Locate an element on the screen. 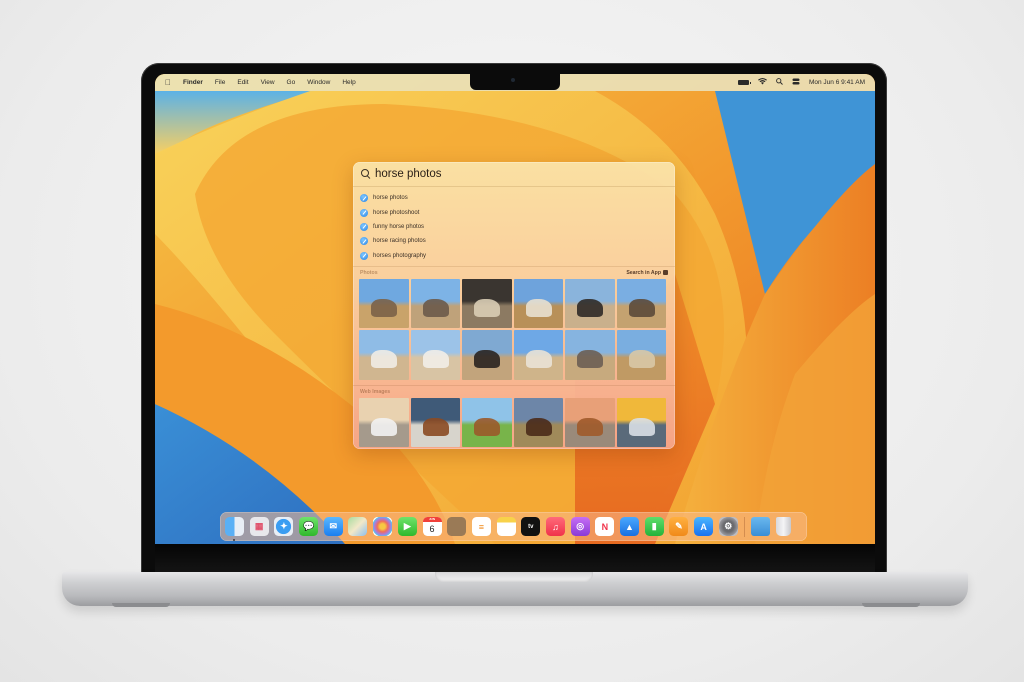 This screenshot has height=682, width=1024. suggestion-item: funny horse photos is located at coordinates (514, 227).